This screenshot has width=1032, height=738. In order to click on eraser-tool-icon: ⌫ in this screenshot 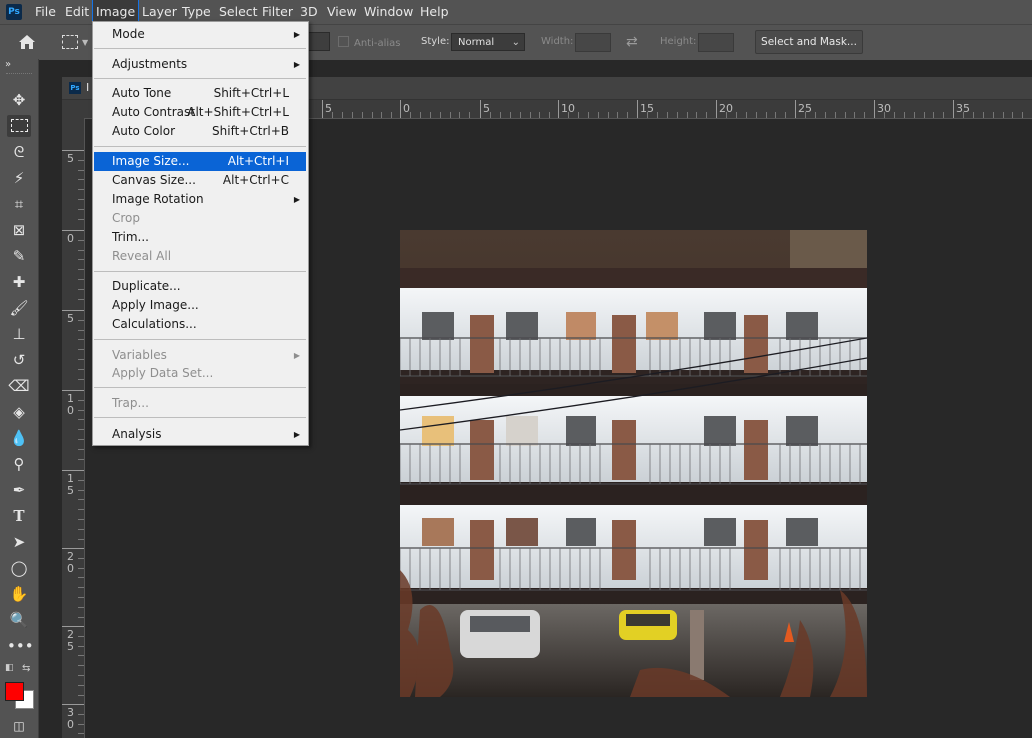, I will do `click(19, 386)`.